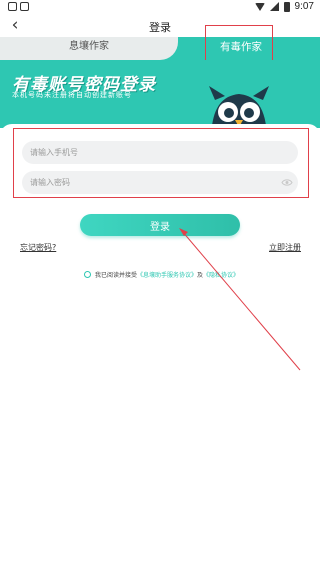  What do you see at coordinates (274, 6) in the screenshot?
I see `signal-icon` at bounding box center [274, 6].